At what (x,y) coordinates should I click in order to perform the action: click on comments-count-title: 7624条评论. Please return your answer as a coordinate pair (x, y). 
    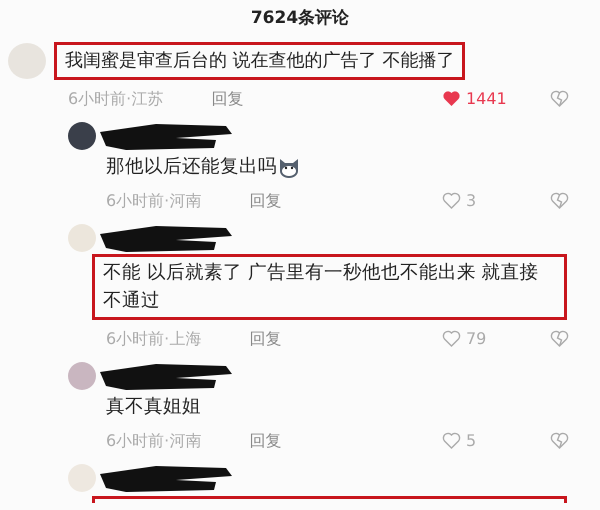
    Looking at the image, I should click on (300, 18).